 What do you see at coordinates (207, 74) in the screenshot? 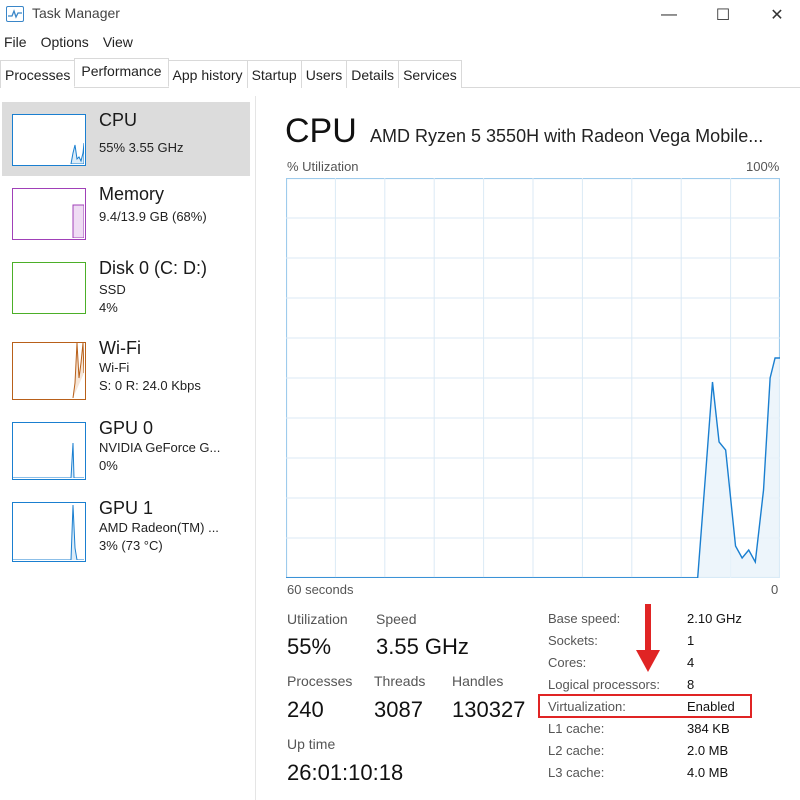
I see `tab-app-history: App history` at bounding box center [207, 74].